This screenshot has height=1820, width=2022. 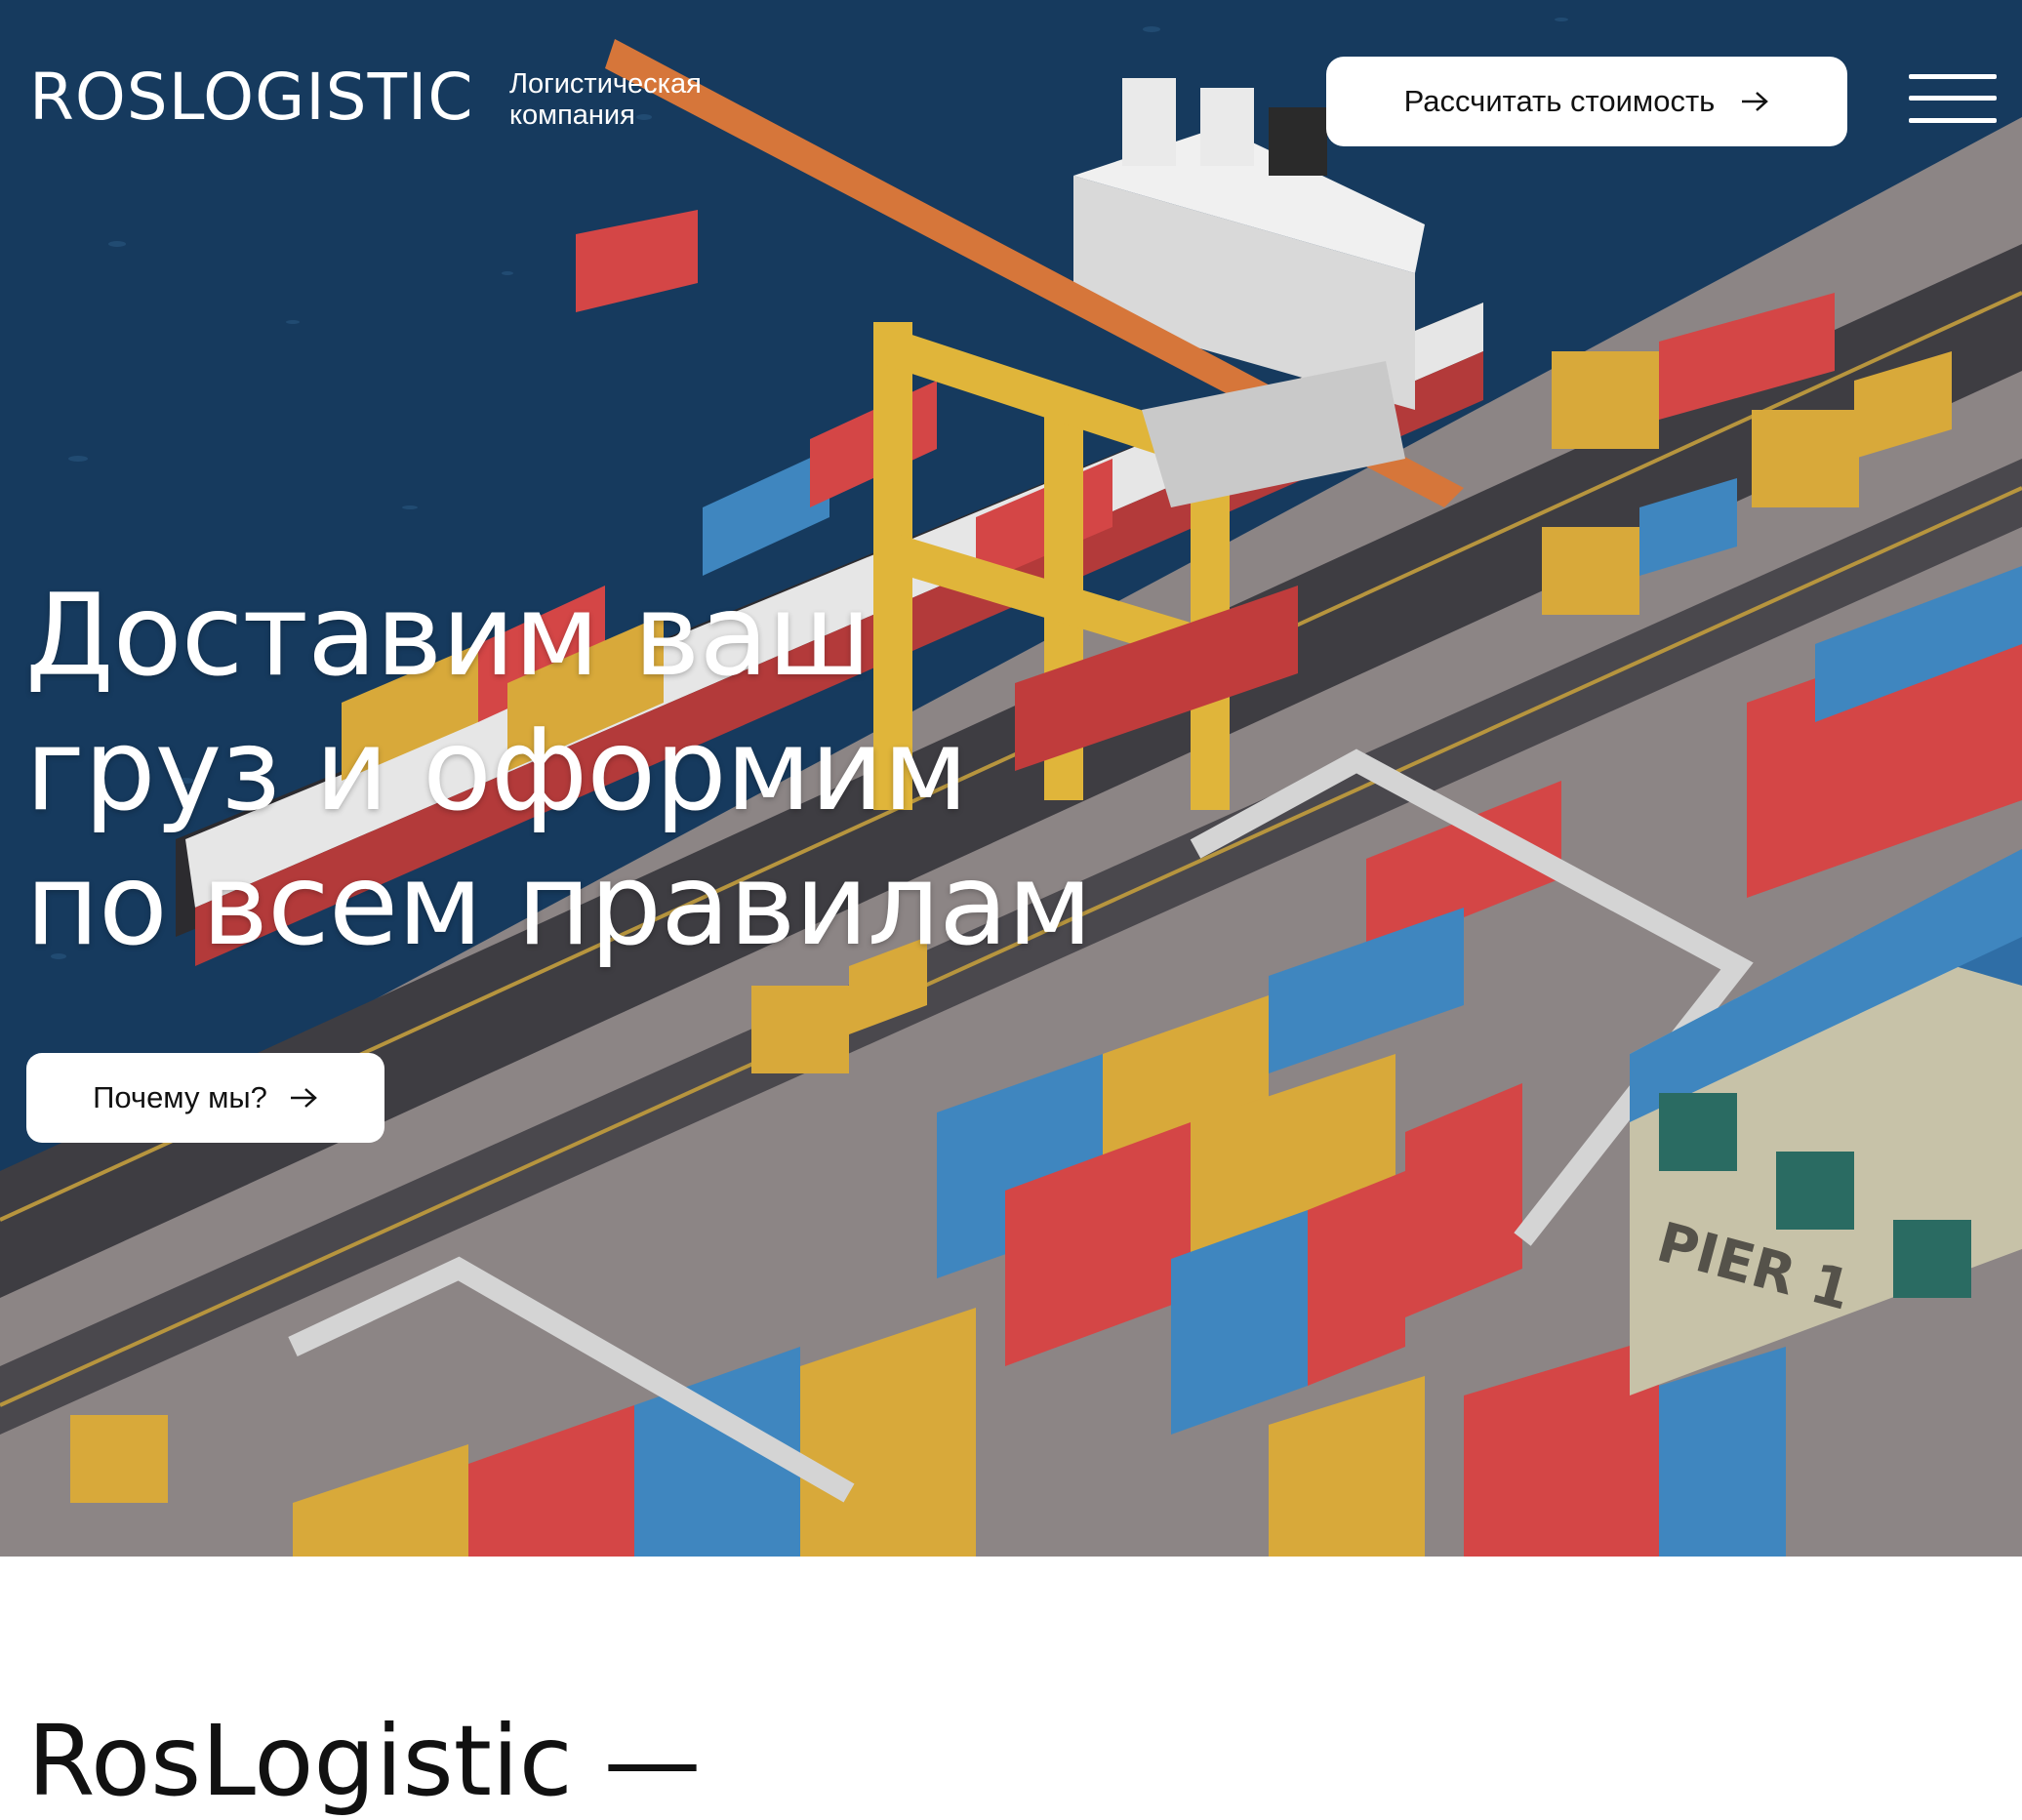 What do you see at coordinates (559, 905) in the screenshot?
I see `headline-line-3: по всем правилам` at bounding box center [559, 905].